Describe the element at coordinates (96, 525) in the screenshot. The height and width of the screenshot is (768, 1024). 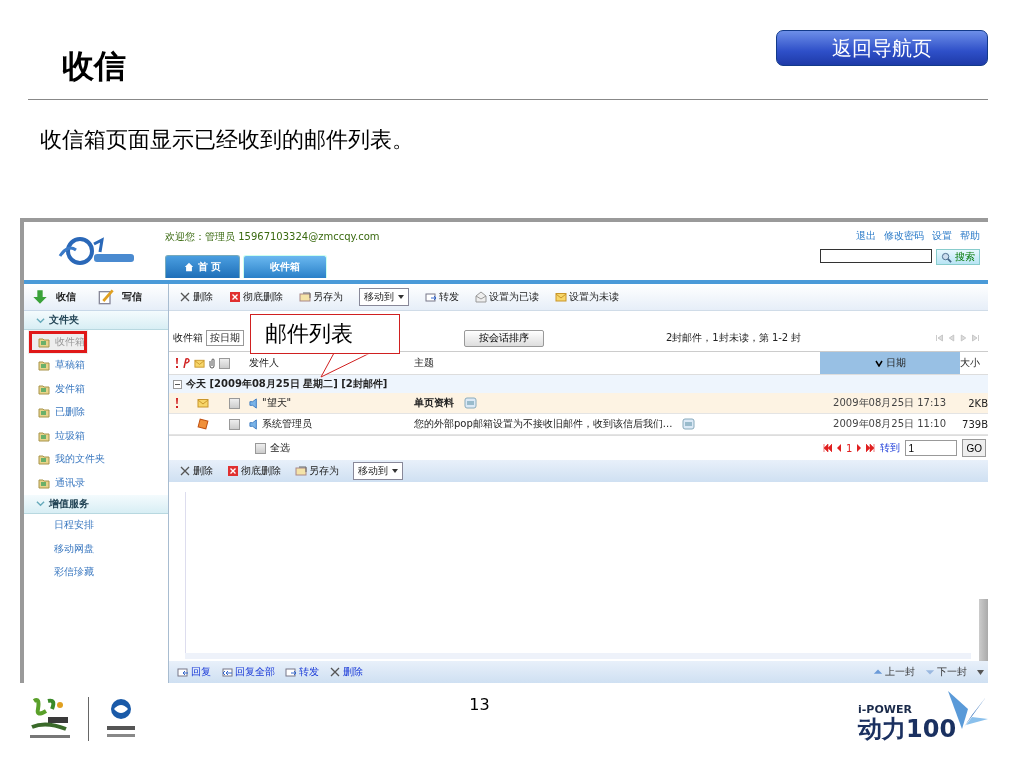
I see `sidebar-item: 日程安排` at that location.